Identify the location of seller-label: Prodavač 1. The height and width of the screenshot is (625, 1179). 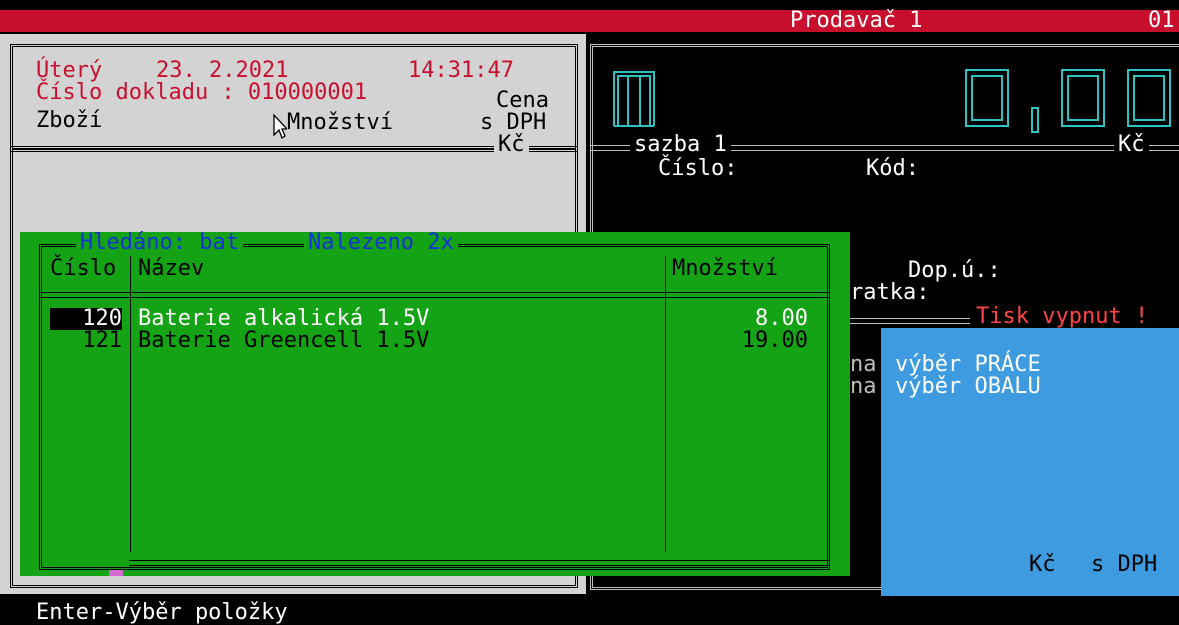
(856, 20).